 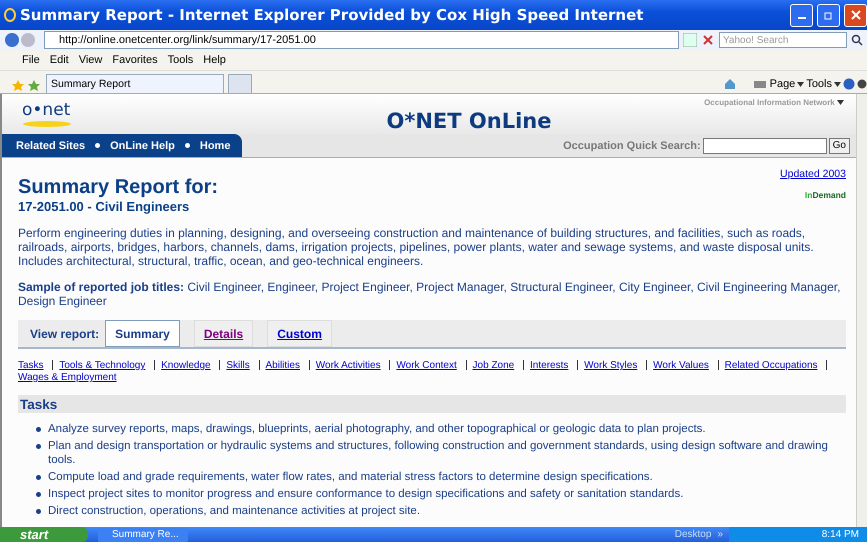 I want to click on menu-item: Edit, so click(x=59, y=60).